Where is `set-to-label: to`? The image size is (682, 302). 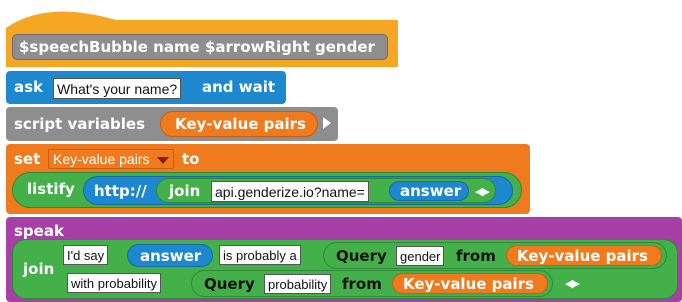
set-to-label: to is located at coordinates (191, 159).